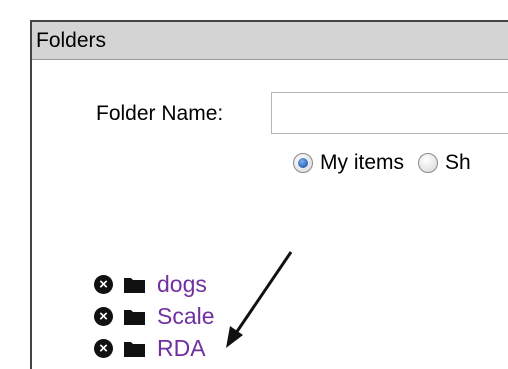  I want to click on folder-name-label: Folder Name:, so click(160, 113).